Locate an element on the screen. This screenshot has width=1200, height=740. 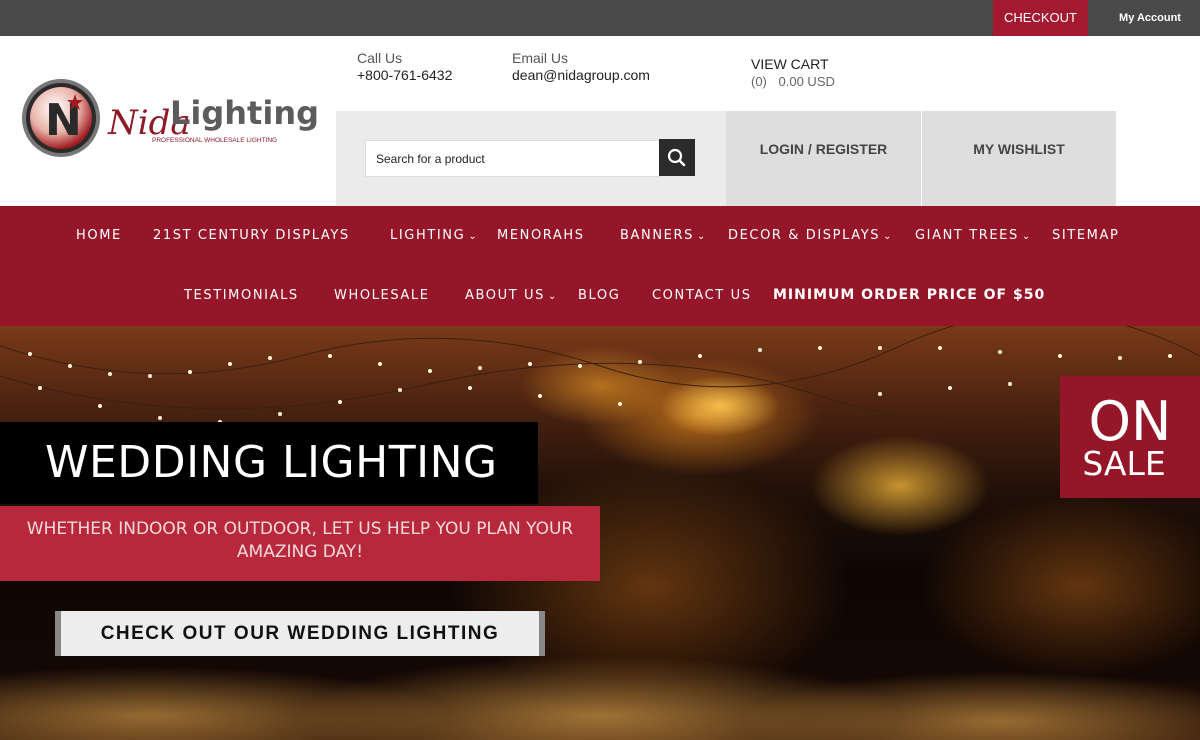
email-address: dean@nidagroup.com is located at coordinates (581, 75).